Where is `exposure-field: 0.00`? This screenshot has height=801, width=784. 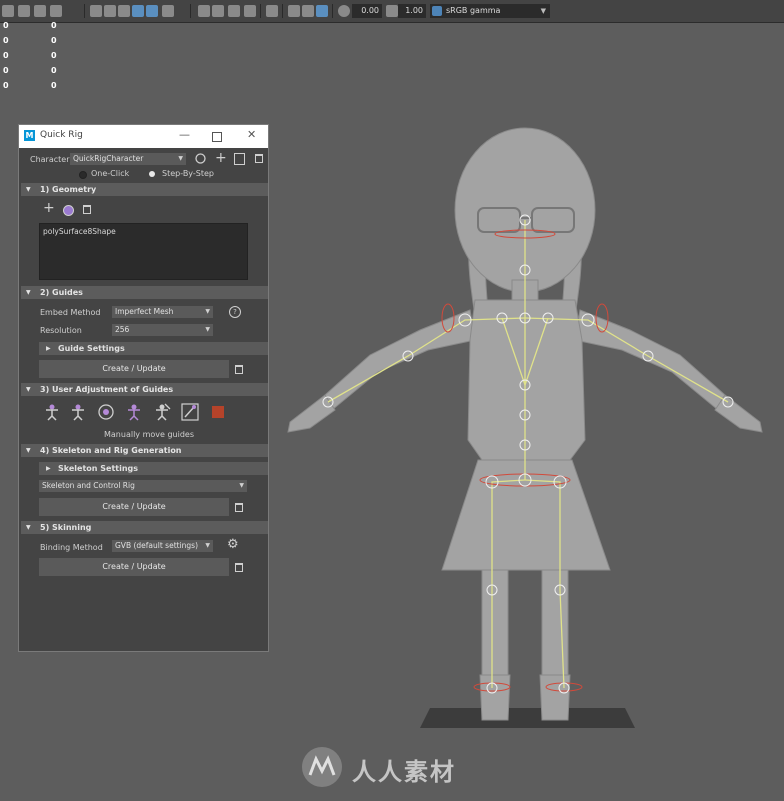
exposure-field: 0.00 is located at coordinates (367, 11).